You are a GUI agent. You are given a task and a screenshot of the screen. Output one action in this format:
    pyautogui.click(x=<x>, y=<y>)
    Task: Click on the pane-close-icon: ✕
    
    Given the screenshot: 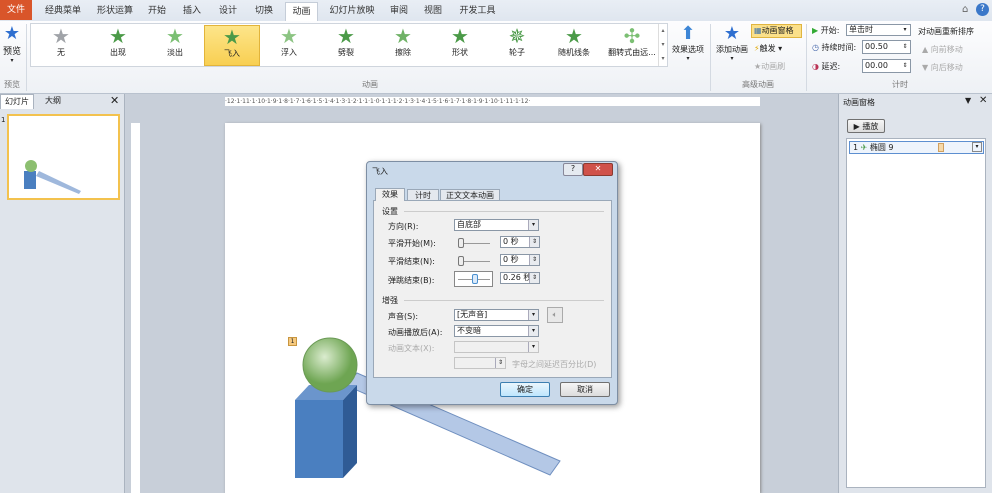 What is the action you would take?
    pyautogui.click(x=983, y=100)
    